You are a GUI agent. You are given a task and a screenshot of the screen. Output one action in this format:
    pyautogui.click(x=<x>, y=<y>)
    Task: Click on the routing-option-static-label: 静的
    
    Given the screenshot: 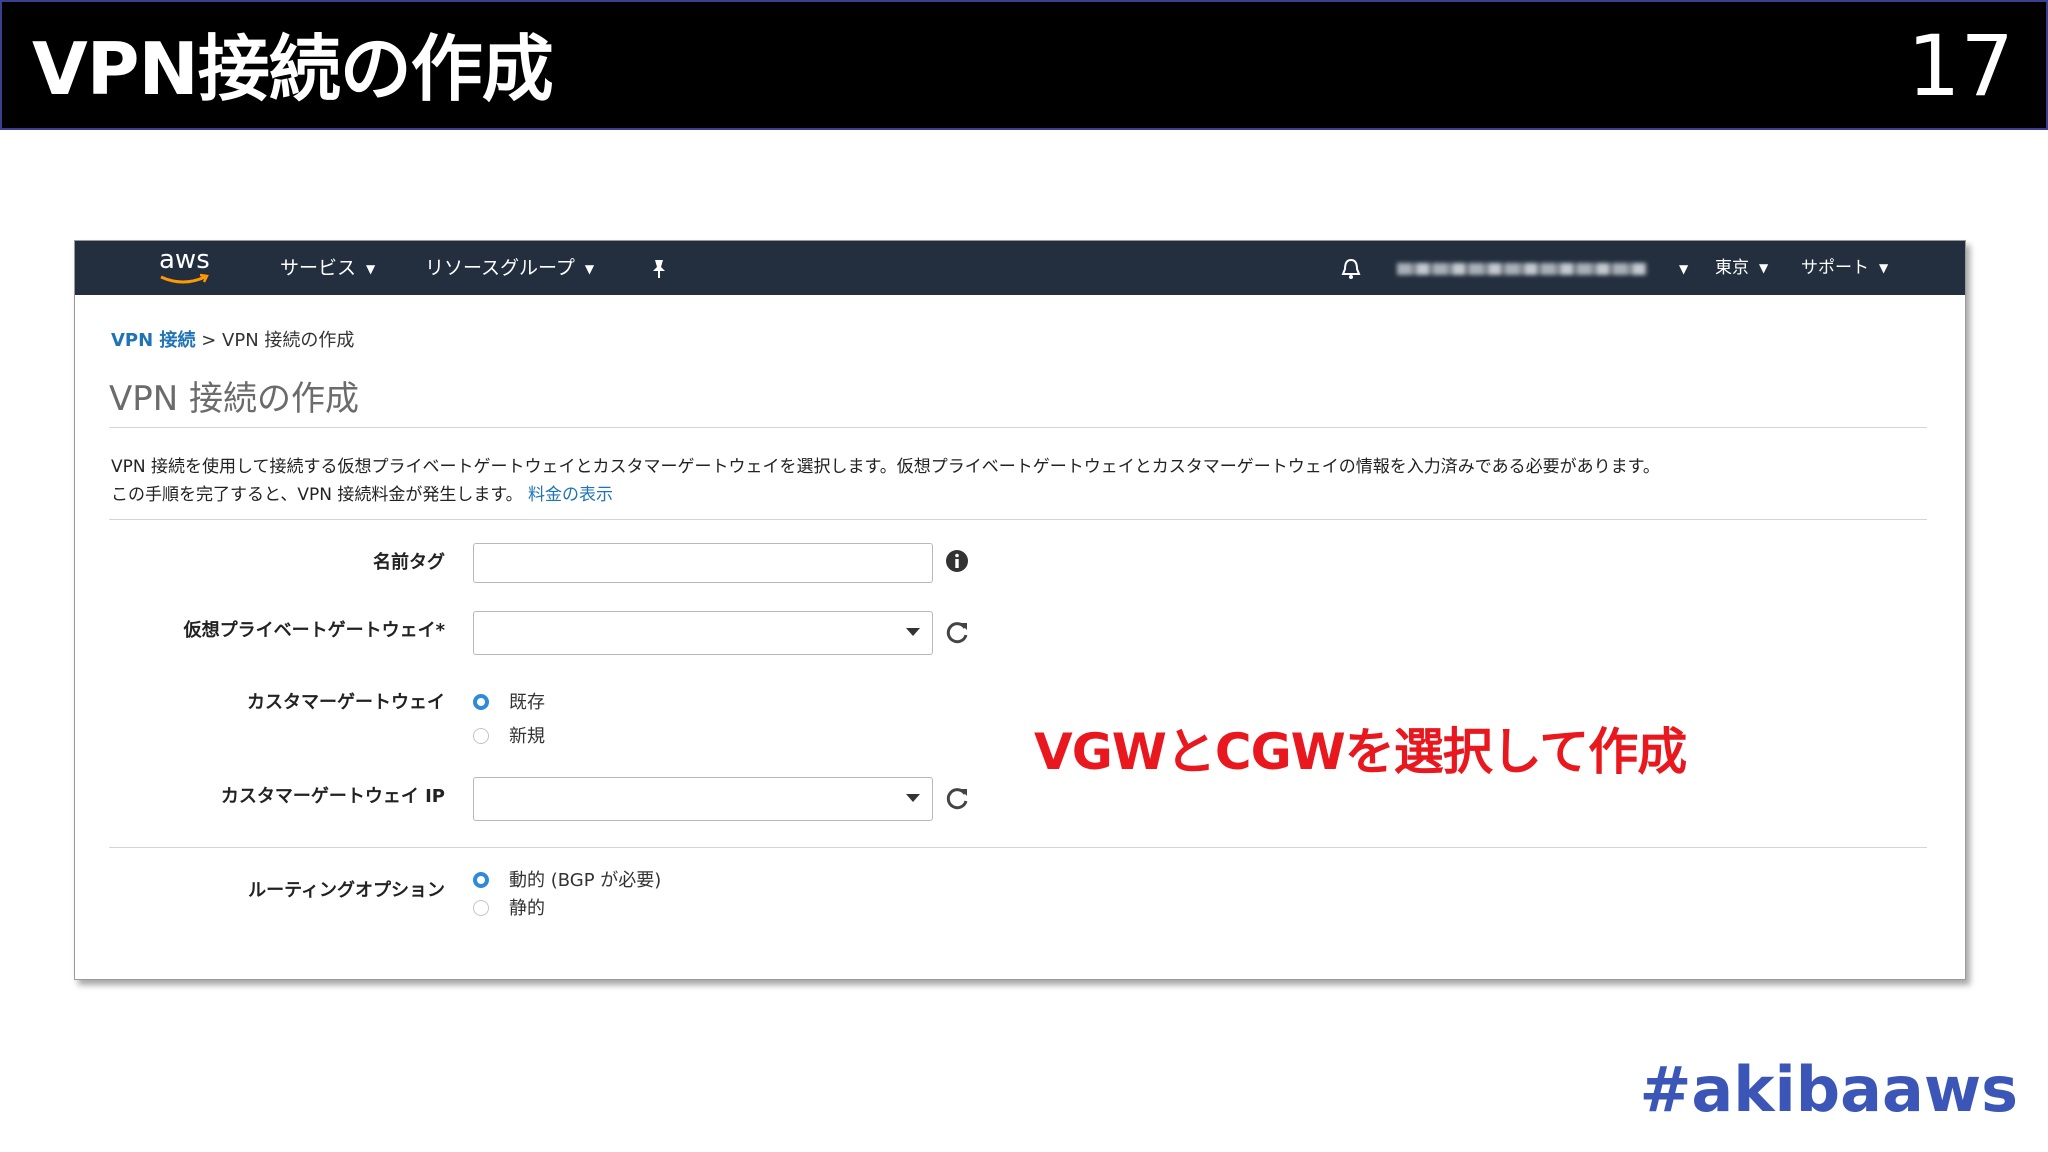 What is the action you would take?
    pyautogui.click(x=527, y=908)
    